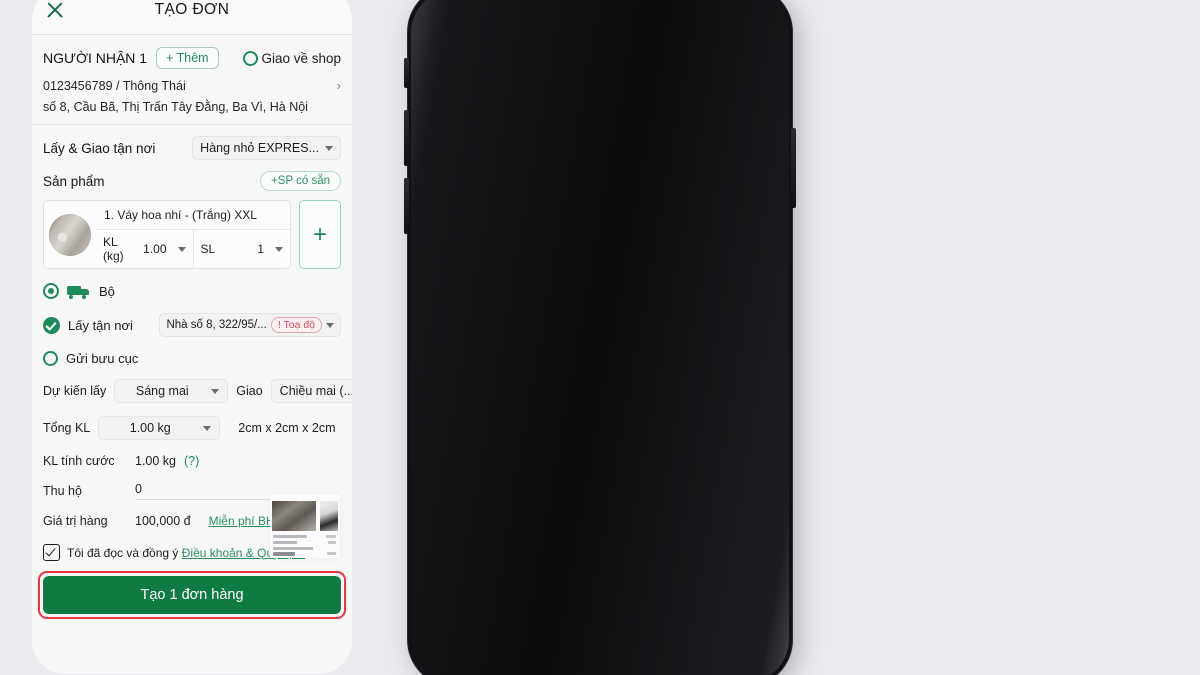 The height and width of the screenshot is (675, 1200). Describe the element at coordinates (55, 10) in the screenshot. I see `close-icon` at that location.